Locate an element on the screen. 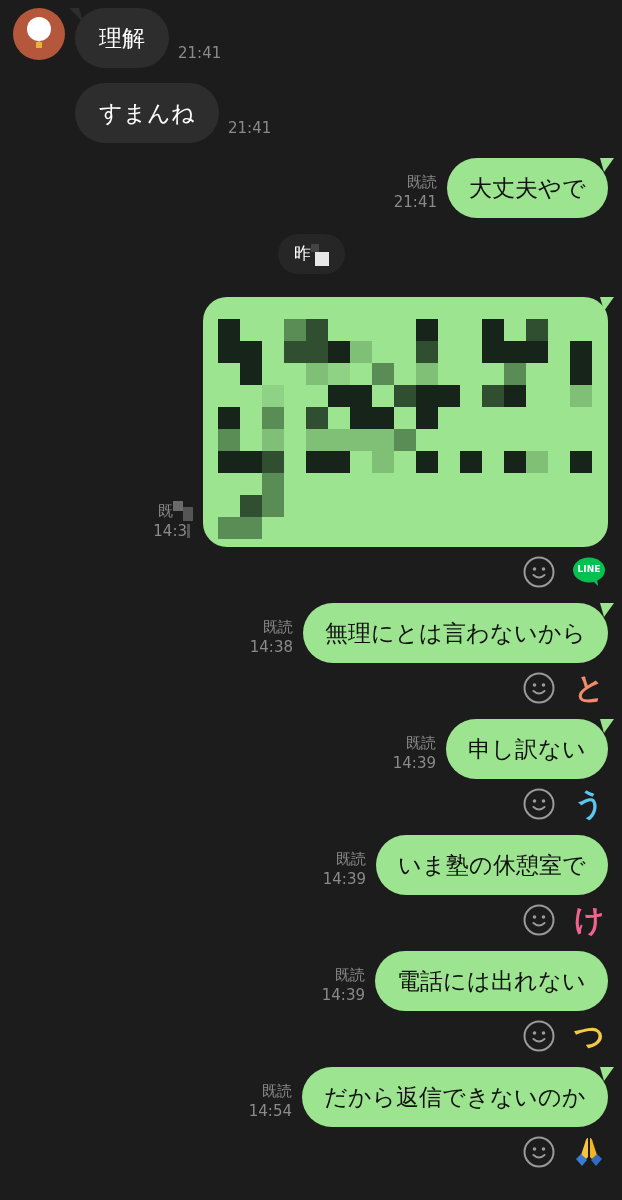 Image resolution: width=622 pixels, height=1200 pixels. message-time: 14:38 is located at coordinates (271, 647).